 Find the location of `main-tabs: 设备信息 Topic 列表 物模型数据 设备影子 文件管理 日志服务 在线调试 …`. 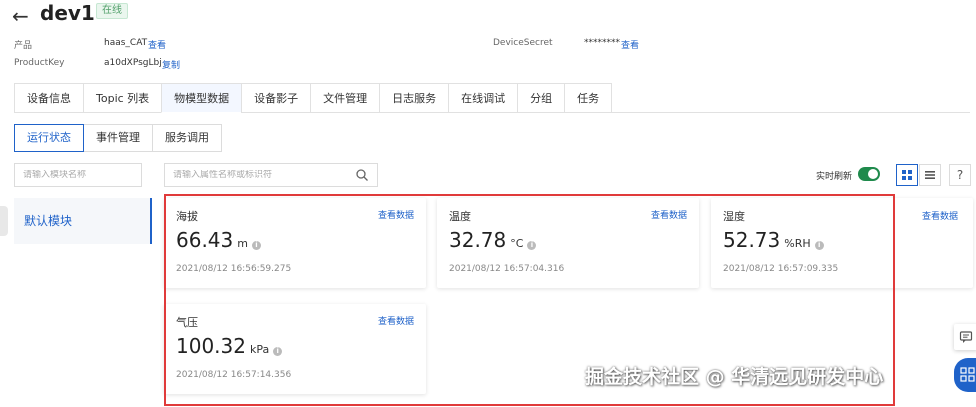

main-tabs: 设备信息 Topic 列表 物模型数据 设备影子 文件管理 日志服务 在线调试 … is located at coordinates (313, 98).